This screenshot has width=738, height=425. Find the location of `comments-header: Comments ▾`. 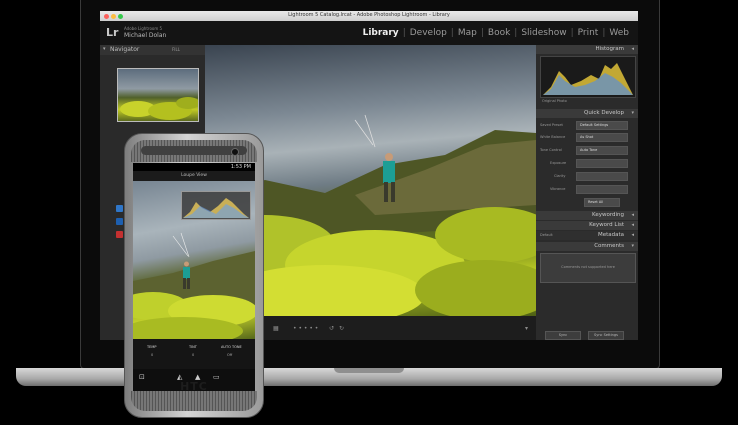

comments-header: Comments ▾ is located at coordinates (587, 246).